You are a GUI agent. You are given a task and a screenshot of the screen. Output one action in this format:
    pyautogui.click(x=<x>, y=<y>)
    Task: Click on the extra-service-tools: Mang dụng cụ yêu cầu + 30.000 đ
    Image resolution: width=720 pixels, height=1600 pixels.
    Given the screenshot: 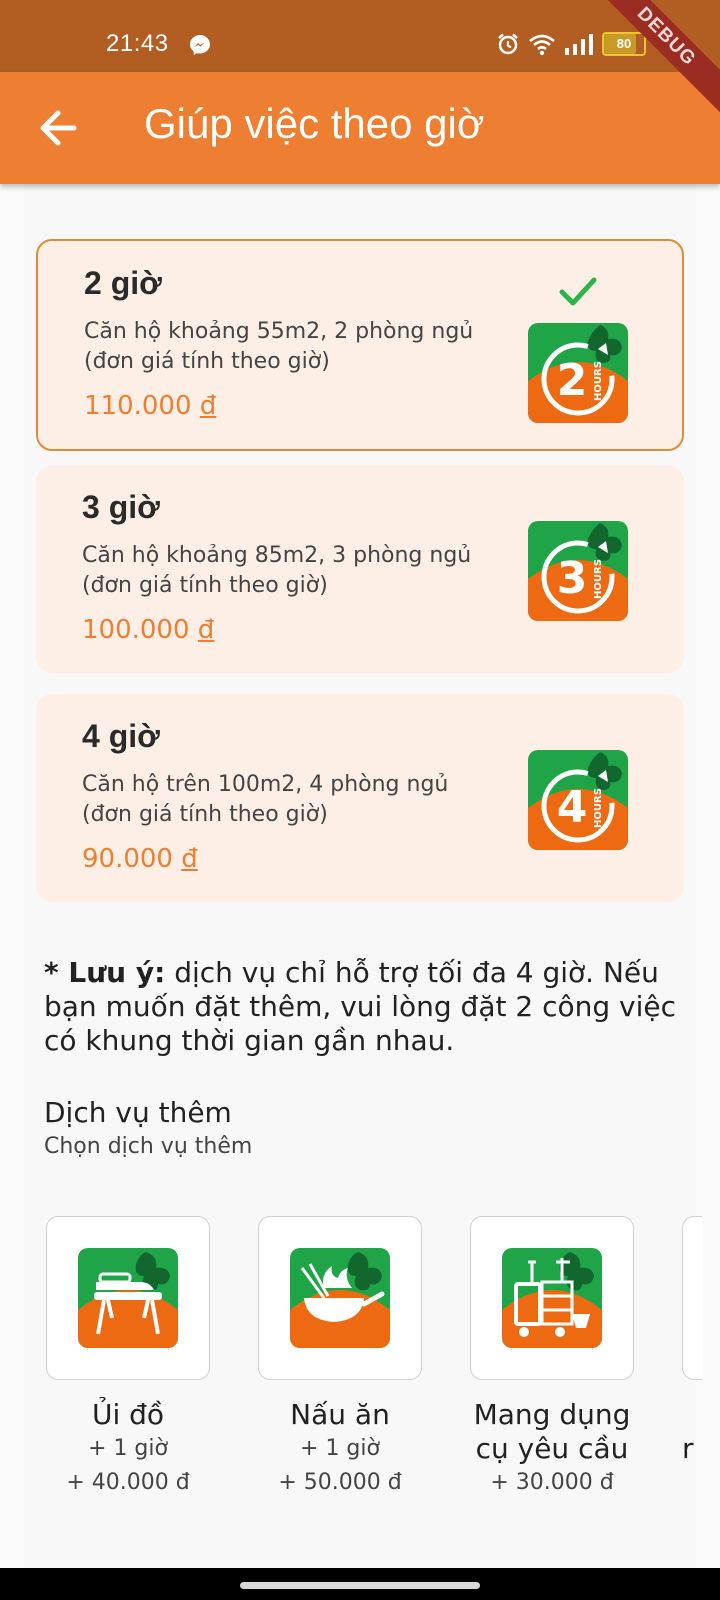 What is the action you would take?
    pyautogui.click(x=560, y=1358)
    